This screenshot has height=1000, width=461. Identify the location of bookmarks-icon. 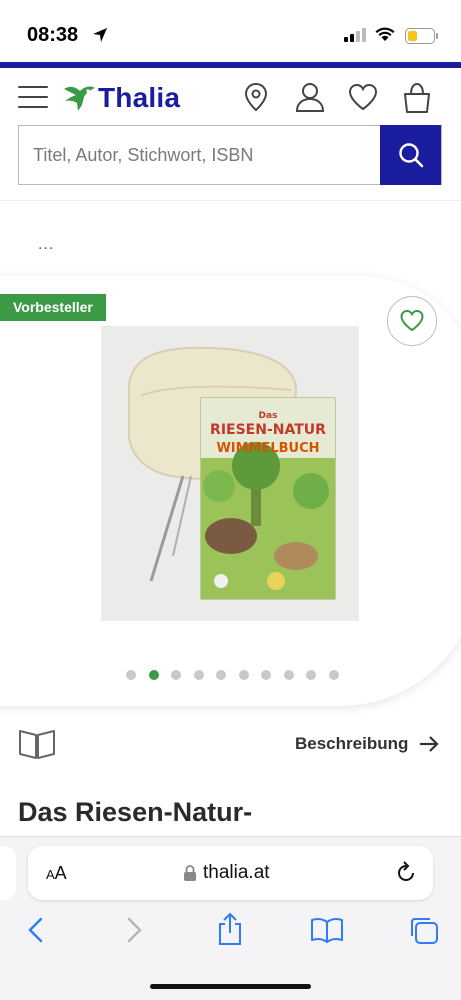
(327, 930).